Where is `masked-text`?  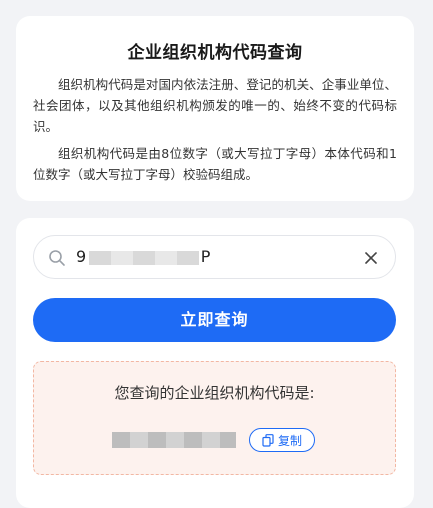 masked-text is located at coordinates (143, 257).